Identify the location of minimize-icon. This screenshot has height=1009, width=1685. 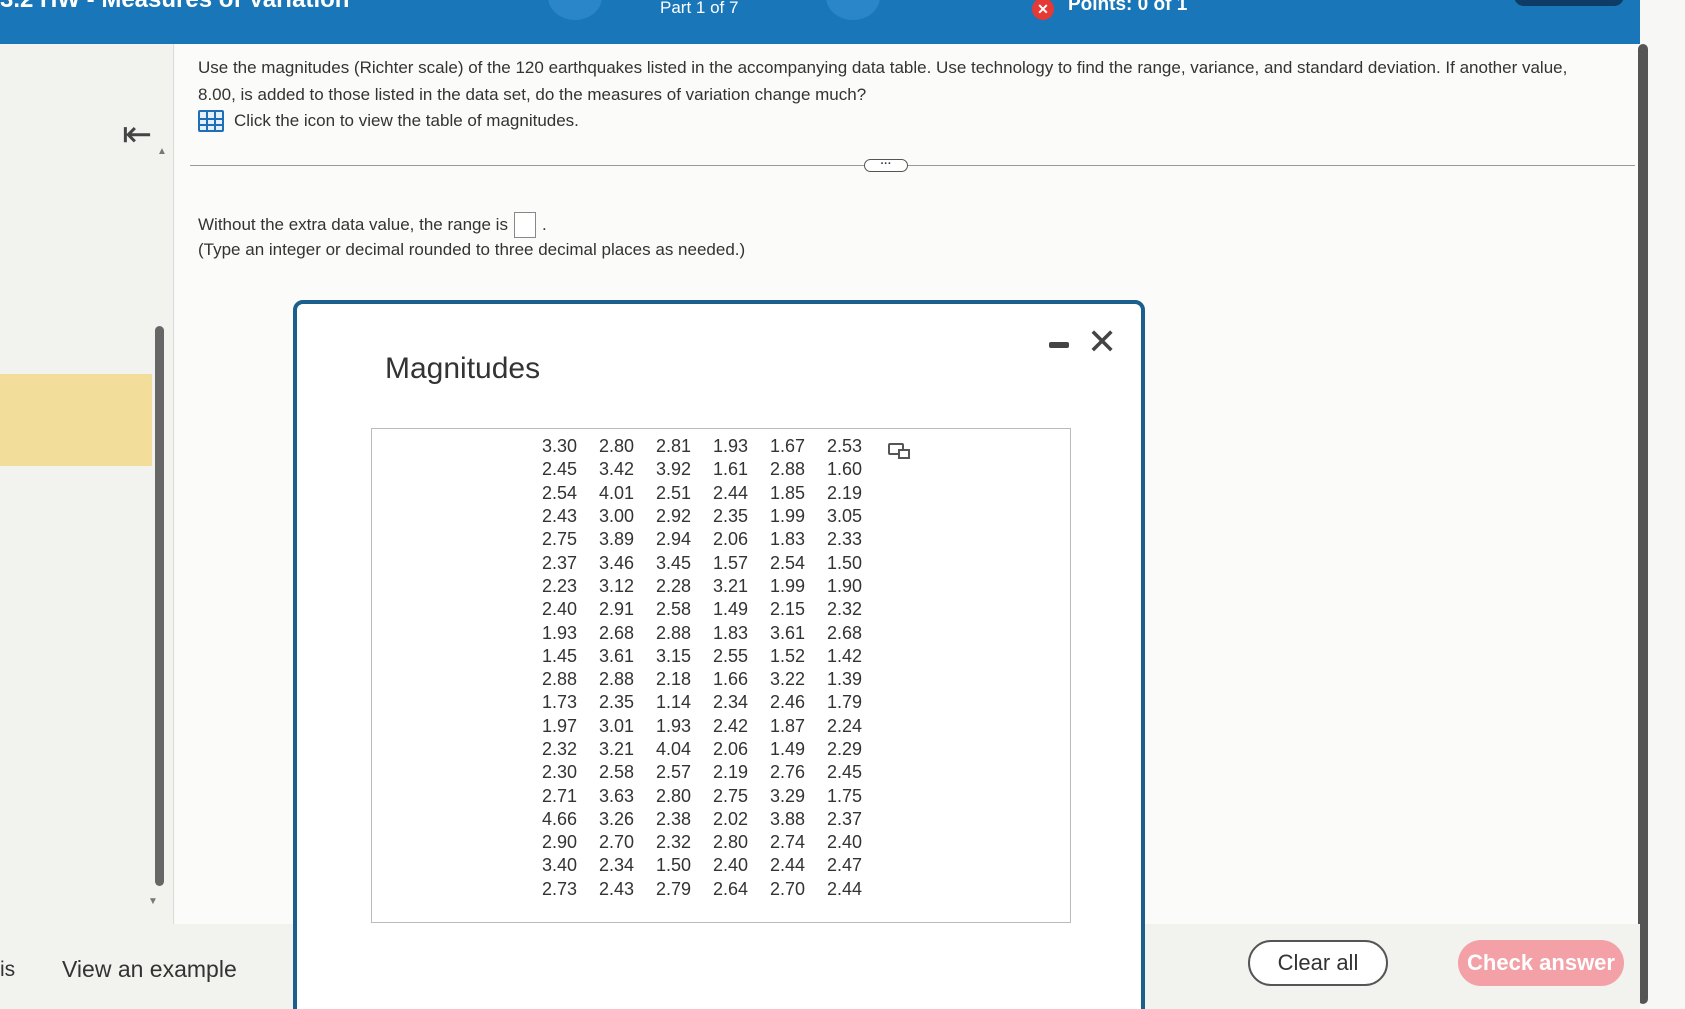
(1059, 345).